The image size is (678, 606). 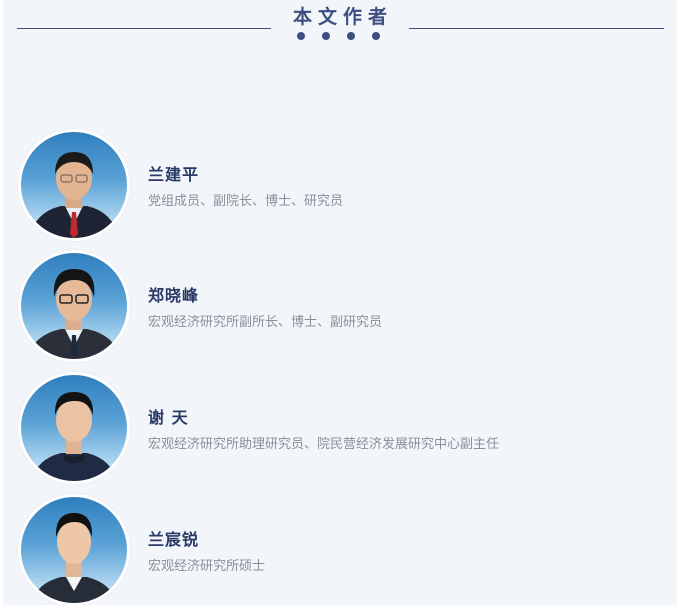 I want to click on author-name: 谢 天, so click(x=168, y=417).